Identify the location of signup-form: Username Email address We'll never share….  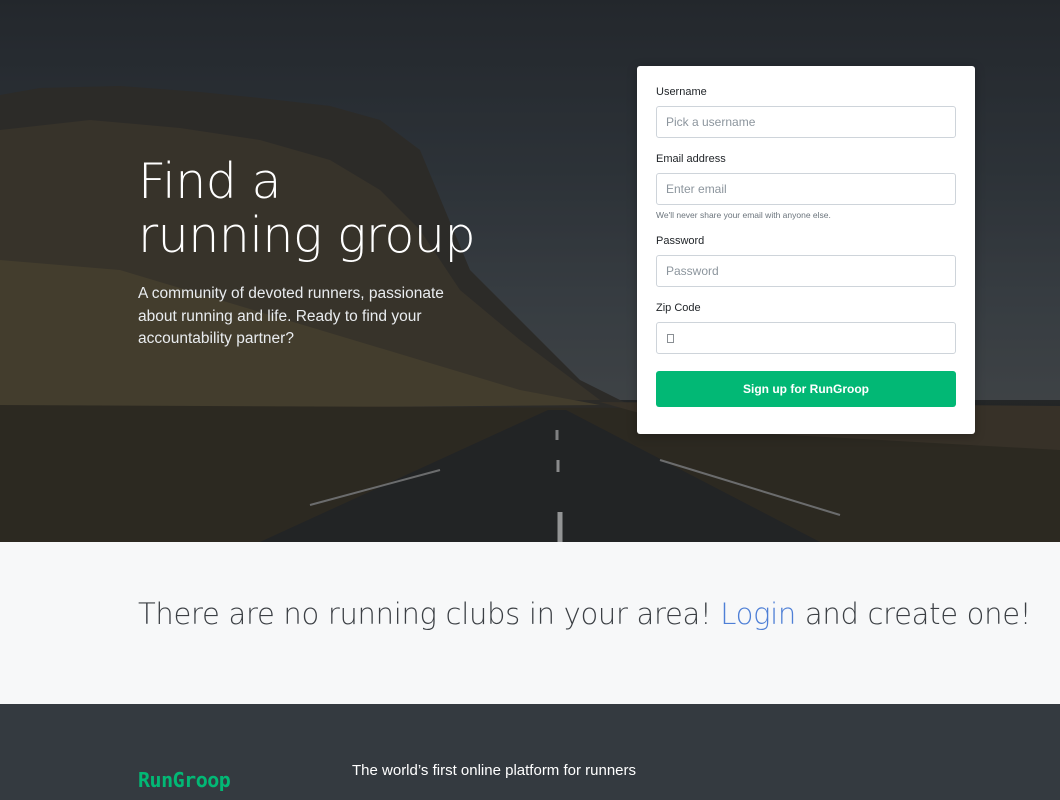
(806, 250).